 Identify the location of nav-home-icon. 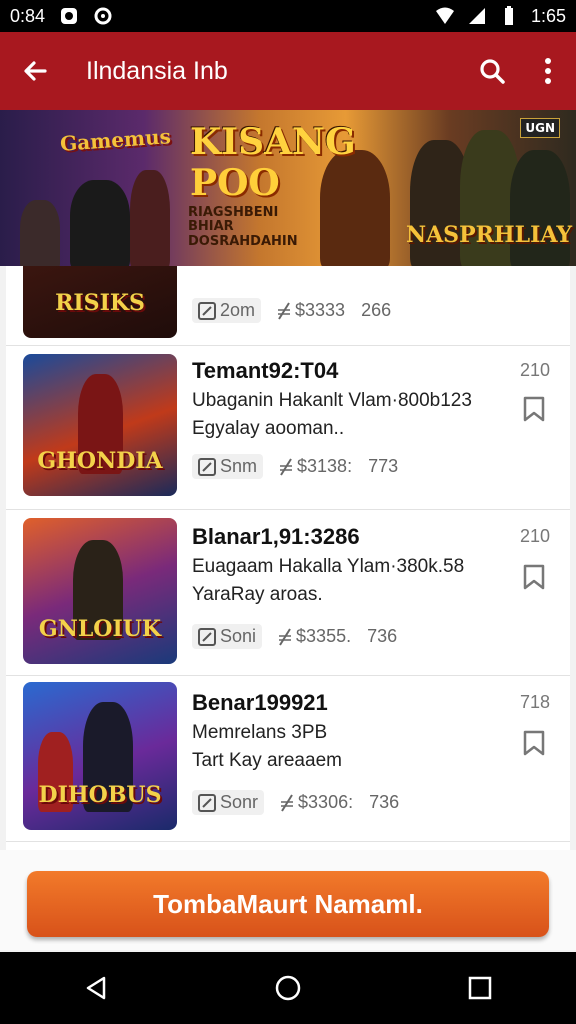
(288, 988).